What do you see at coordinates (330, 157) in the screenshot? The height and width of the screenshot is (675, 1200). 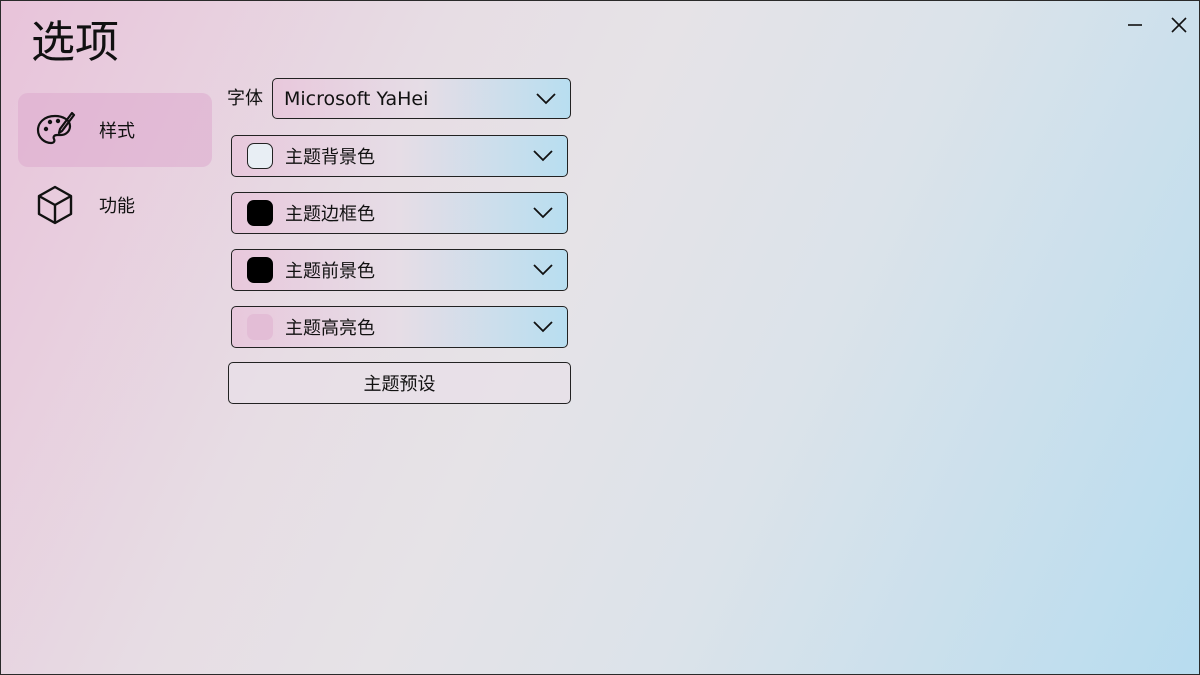 I see `color-select-label: 主题背景色` at bounding box center [330, 157].